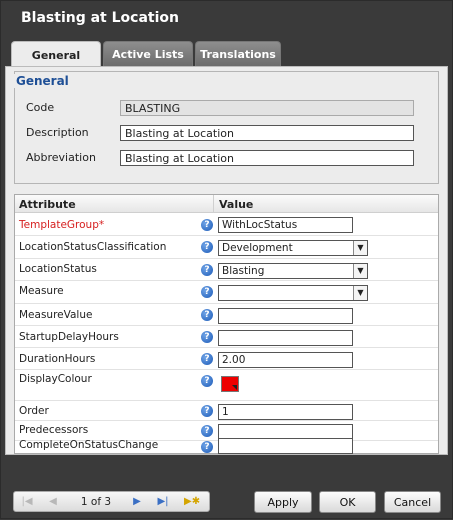 This screenshot has height=520, width=453. I want to click on locationstatusclassification-value: Development, so click(257, 248).